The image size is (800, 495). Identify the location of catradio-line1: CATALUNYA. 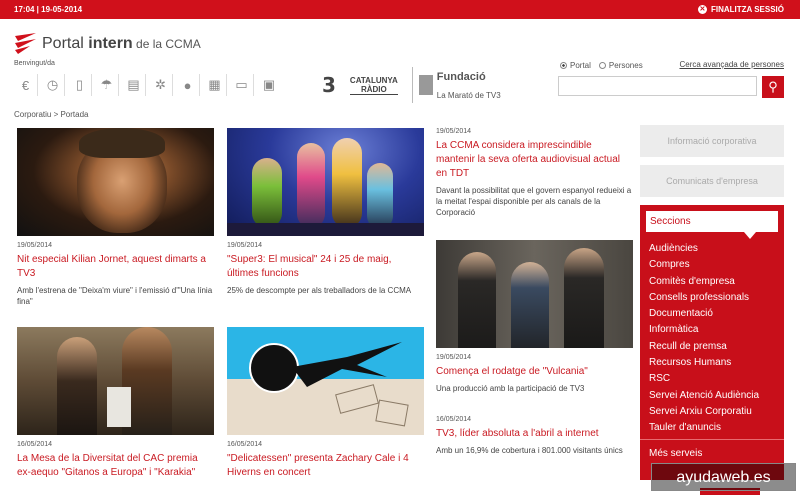
(373, 80).